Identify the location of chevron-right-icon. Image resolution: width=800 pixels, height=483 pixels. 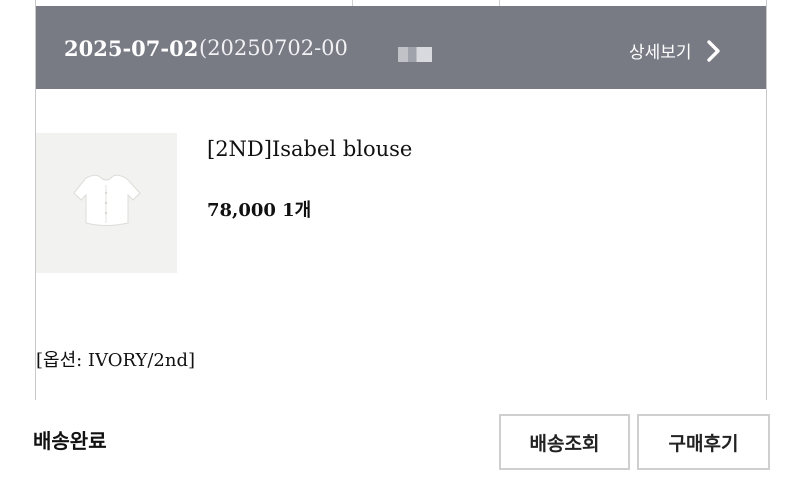
(713, 50).